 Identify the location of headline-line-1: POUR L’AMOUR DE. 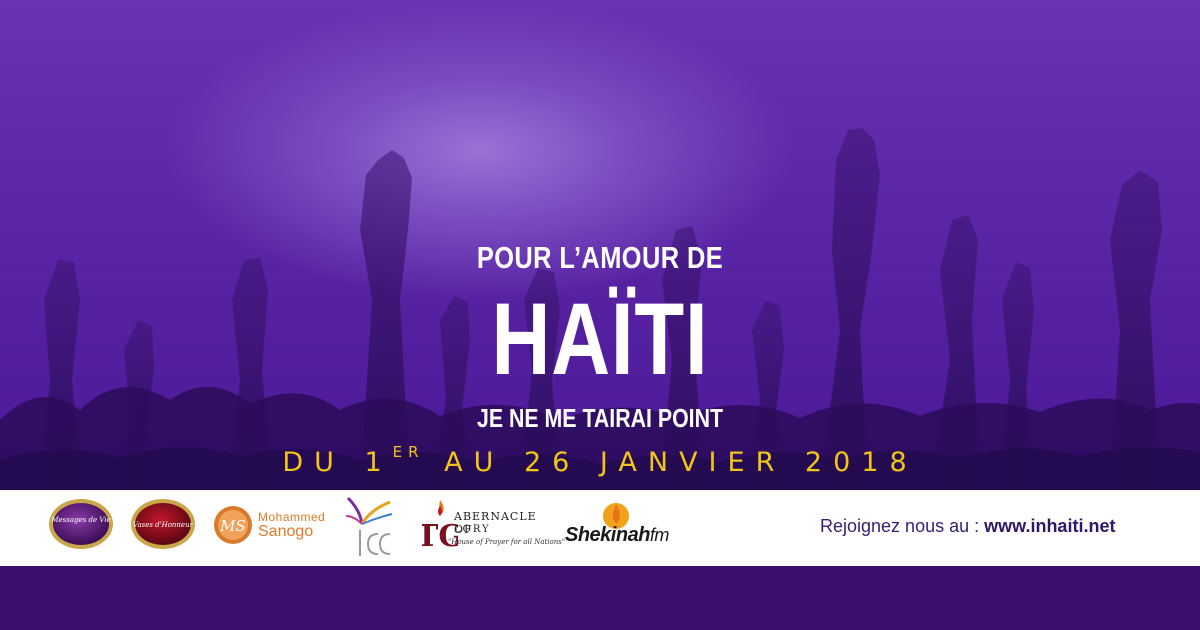
(600, 257).